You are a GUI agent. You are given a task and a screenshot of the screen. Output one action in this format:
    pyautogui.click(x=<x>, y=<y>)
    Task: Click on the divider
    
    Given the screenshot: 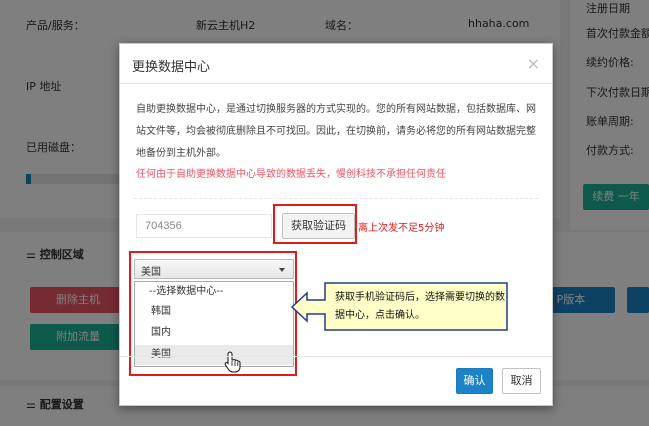 What is the action you would take?
    pyautogui.click(x=336, y=198)
    